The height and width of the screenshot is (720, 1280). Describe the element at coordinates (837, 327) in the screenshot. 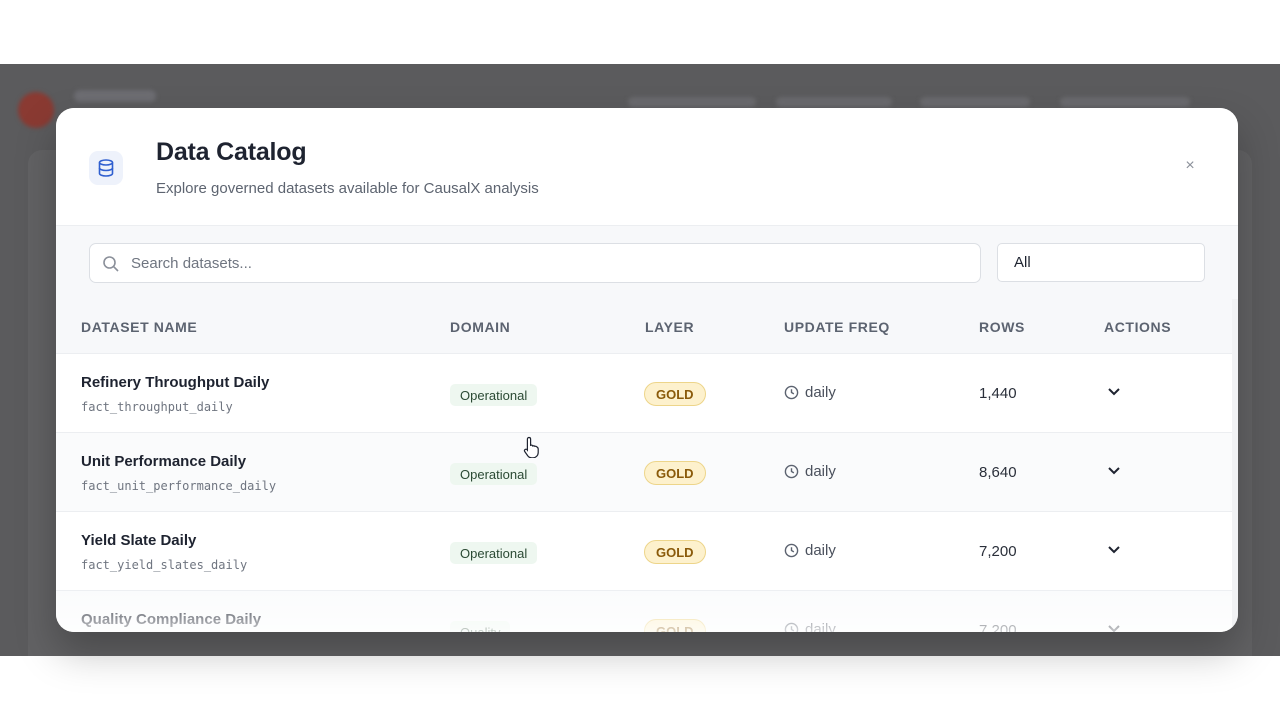

I see `column-header-update-freq: UPDATE FREQ` at that location.